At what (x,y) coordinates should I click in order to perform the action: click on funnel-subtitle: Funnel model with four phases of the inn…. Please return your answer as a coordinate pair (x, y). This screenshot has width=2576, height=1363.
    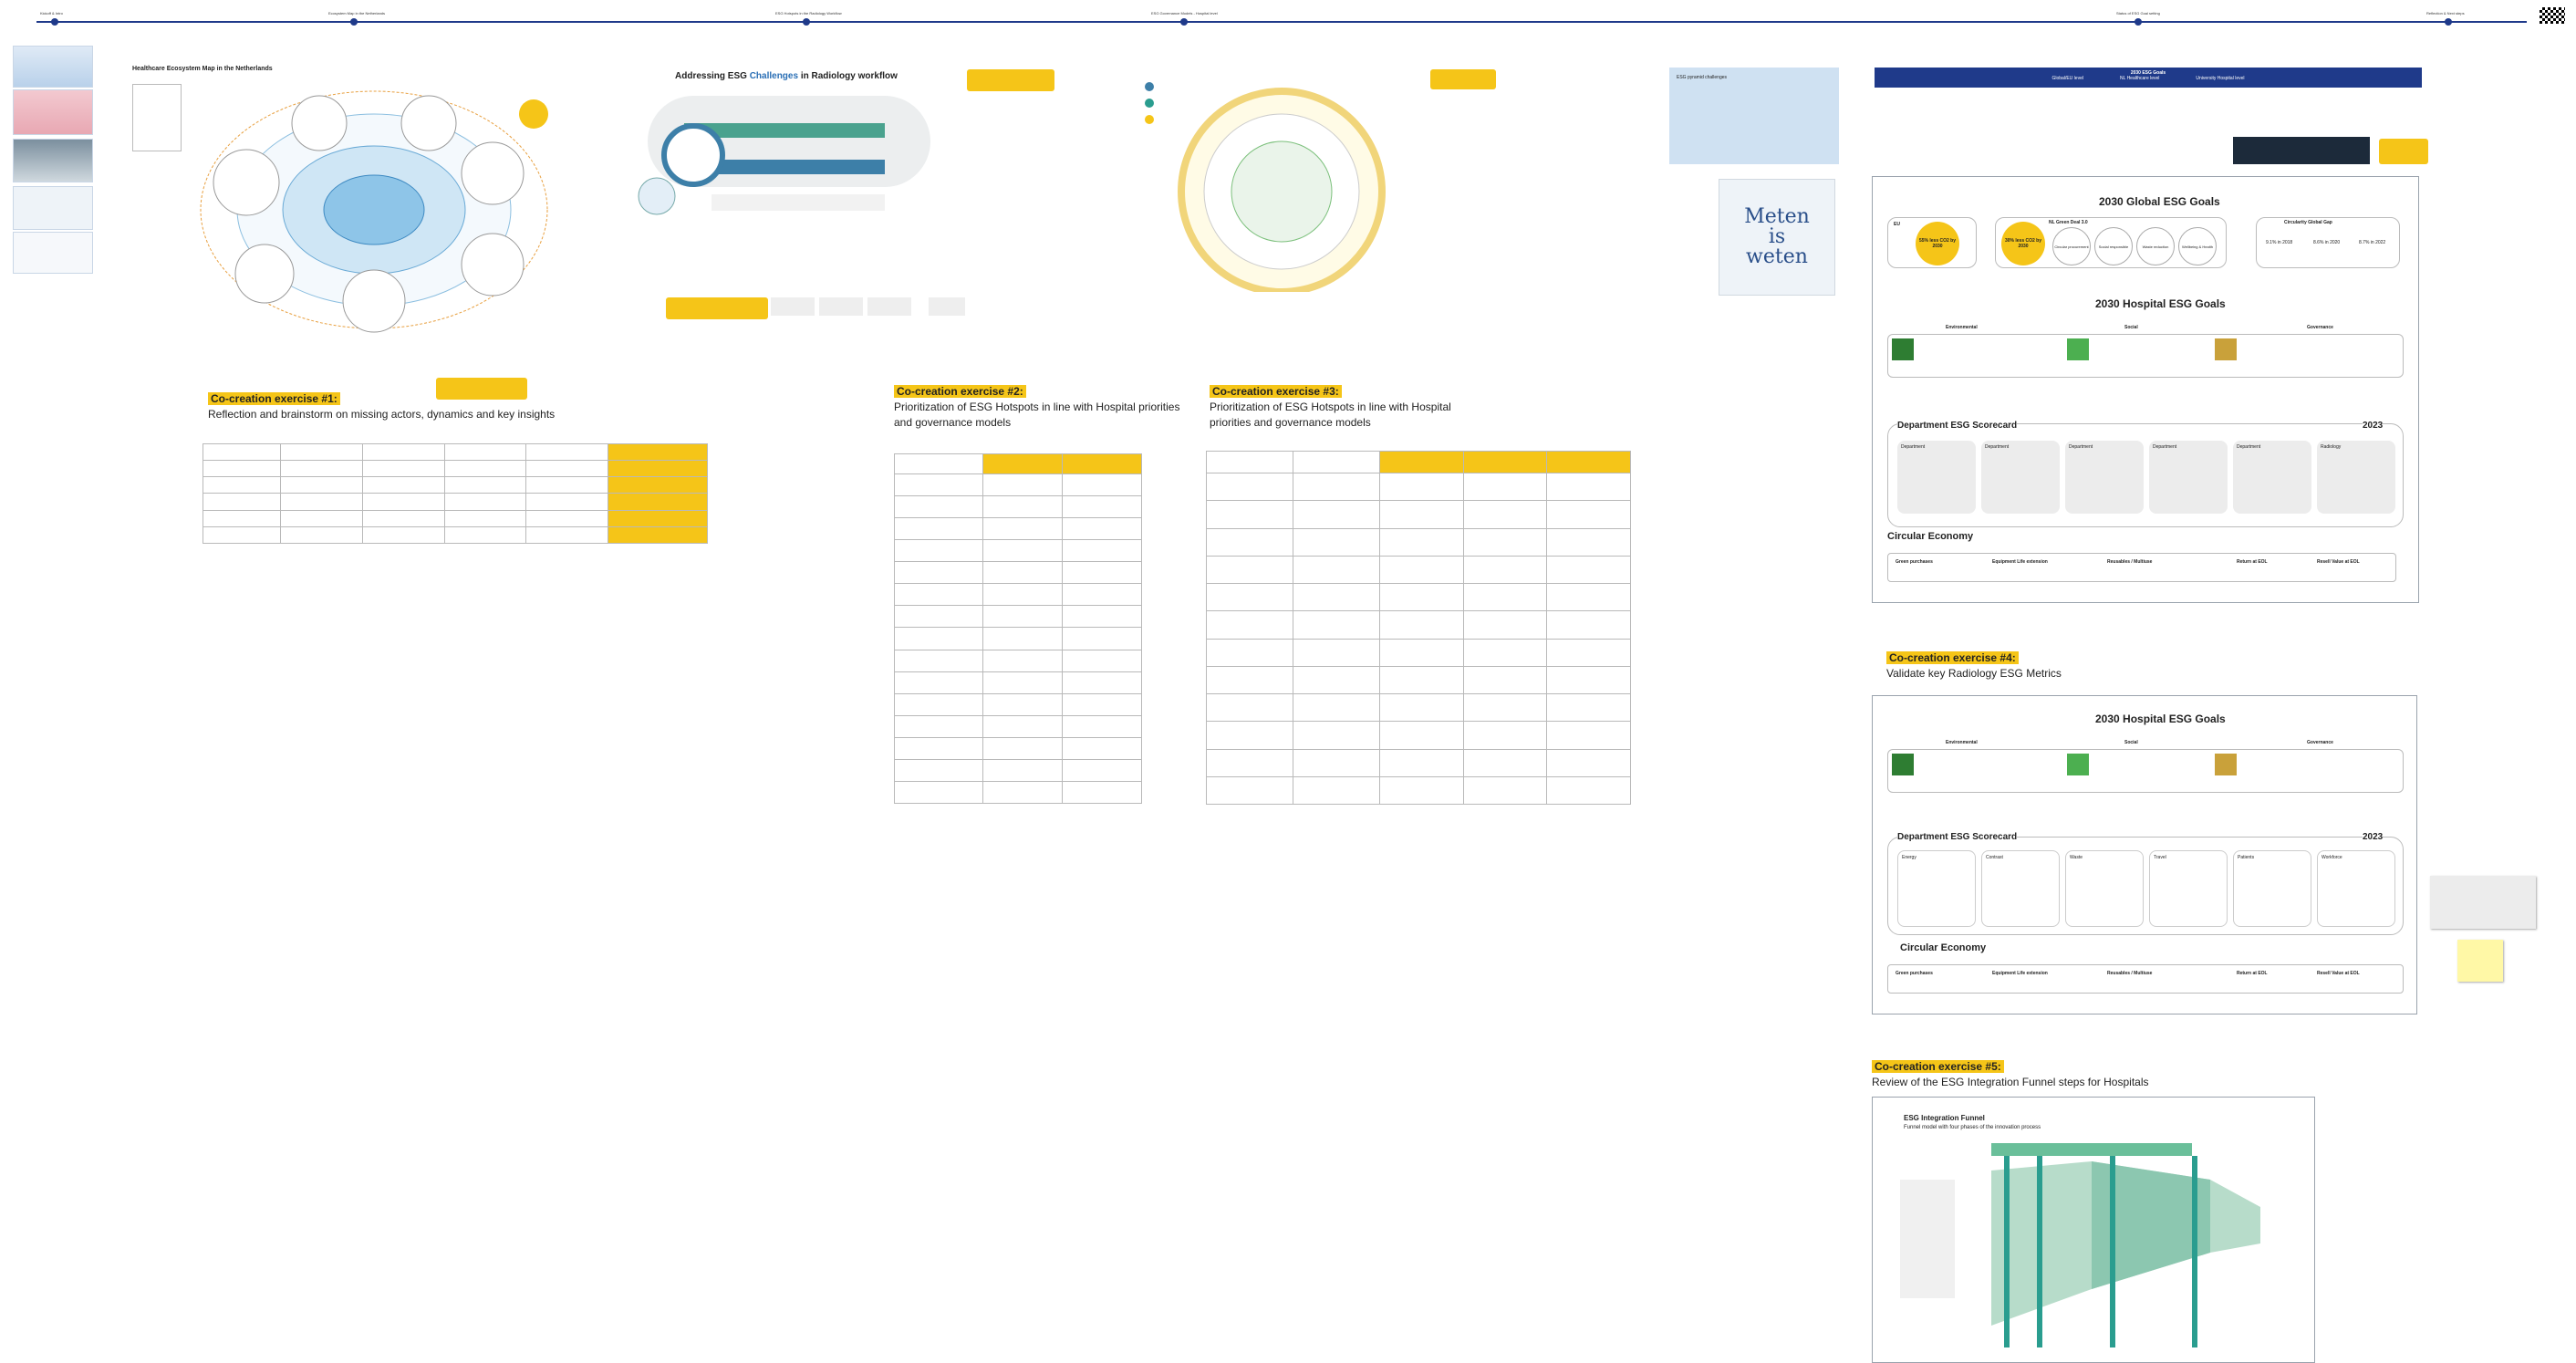
    Looking at the image, I should click on (1972, 1127).